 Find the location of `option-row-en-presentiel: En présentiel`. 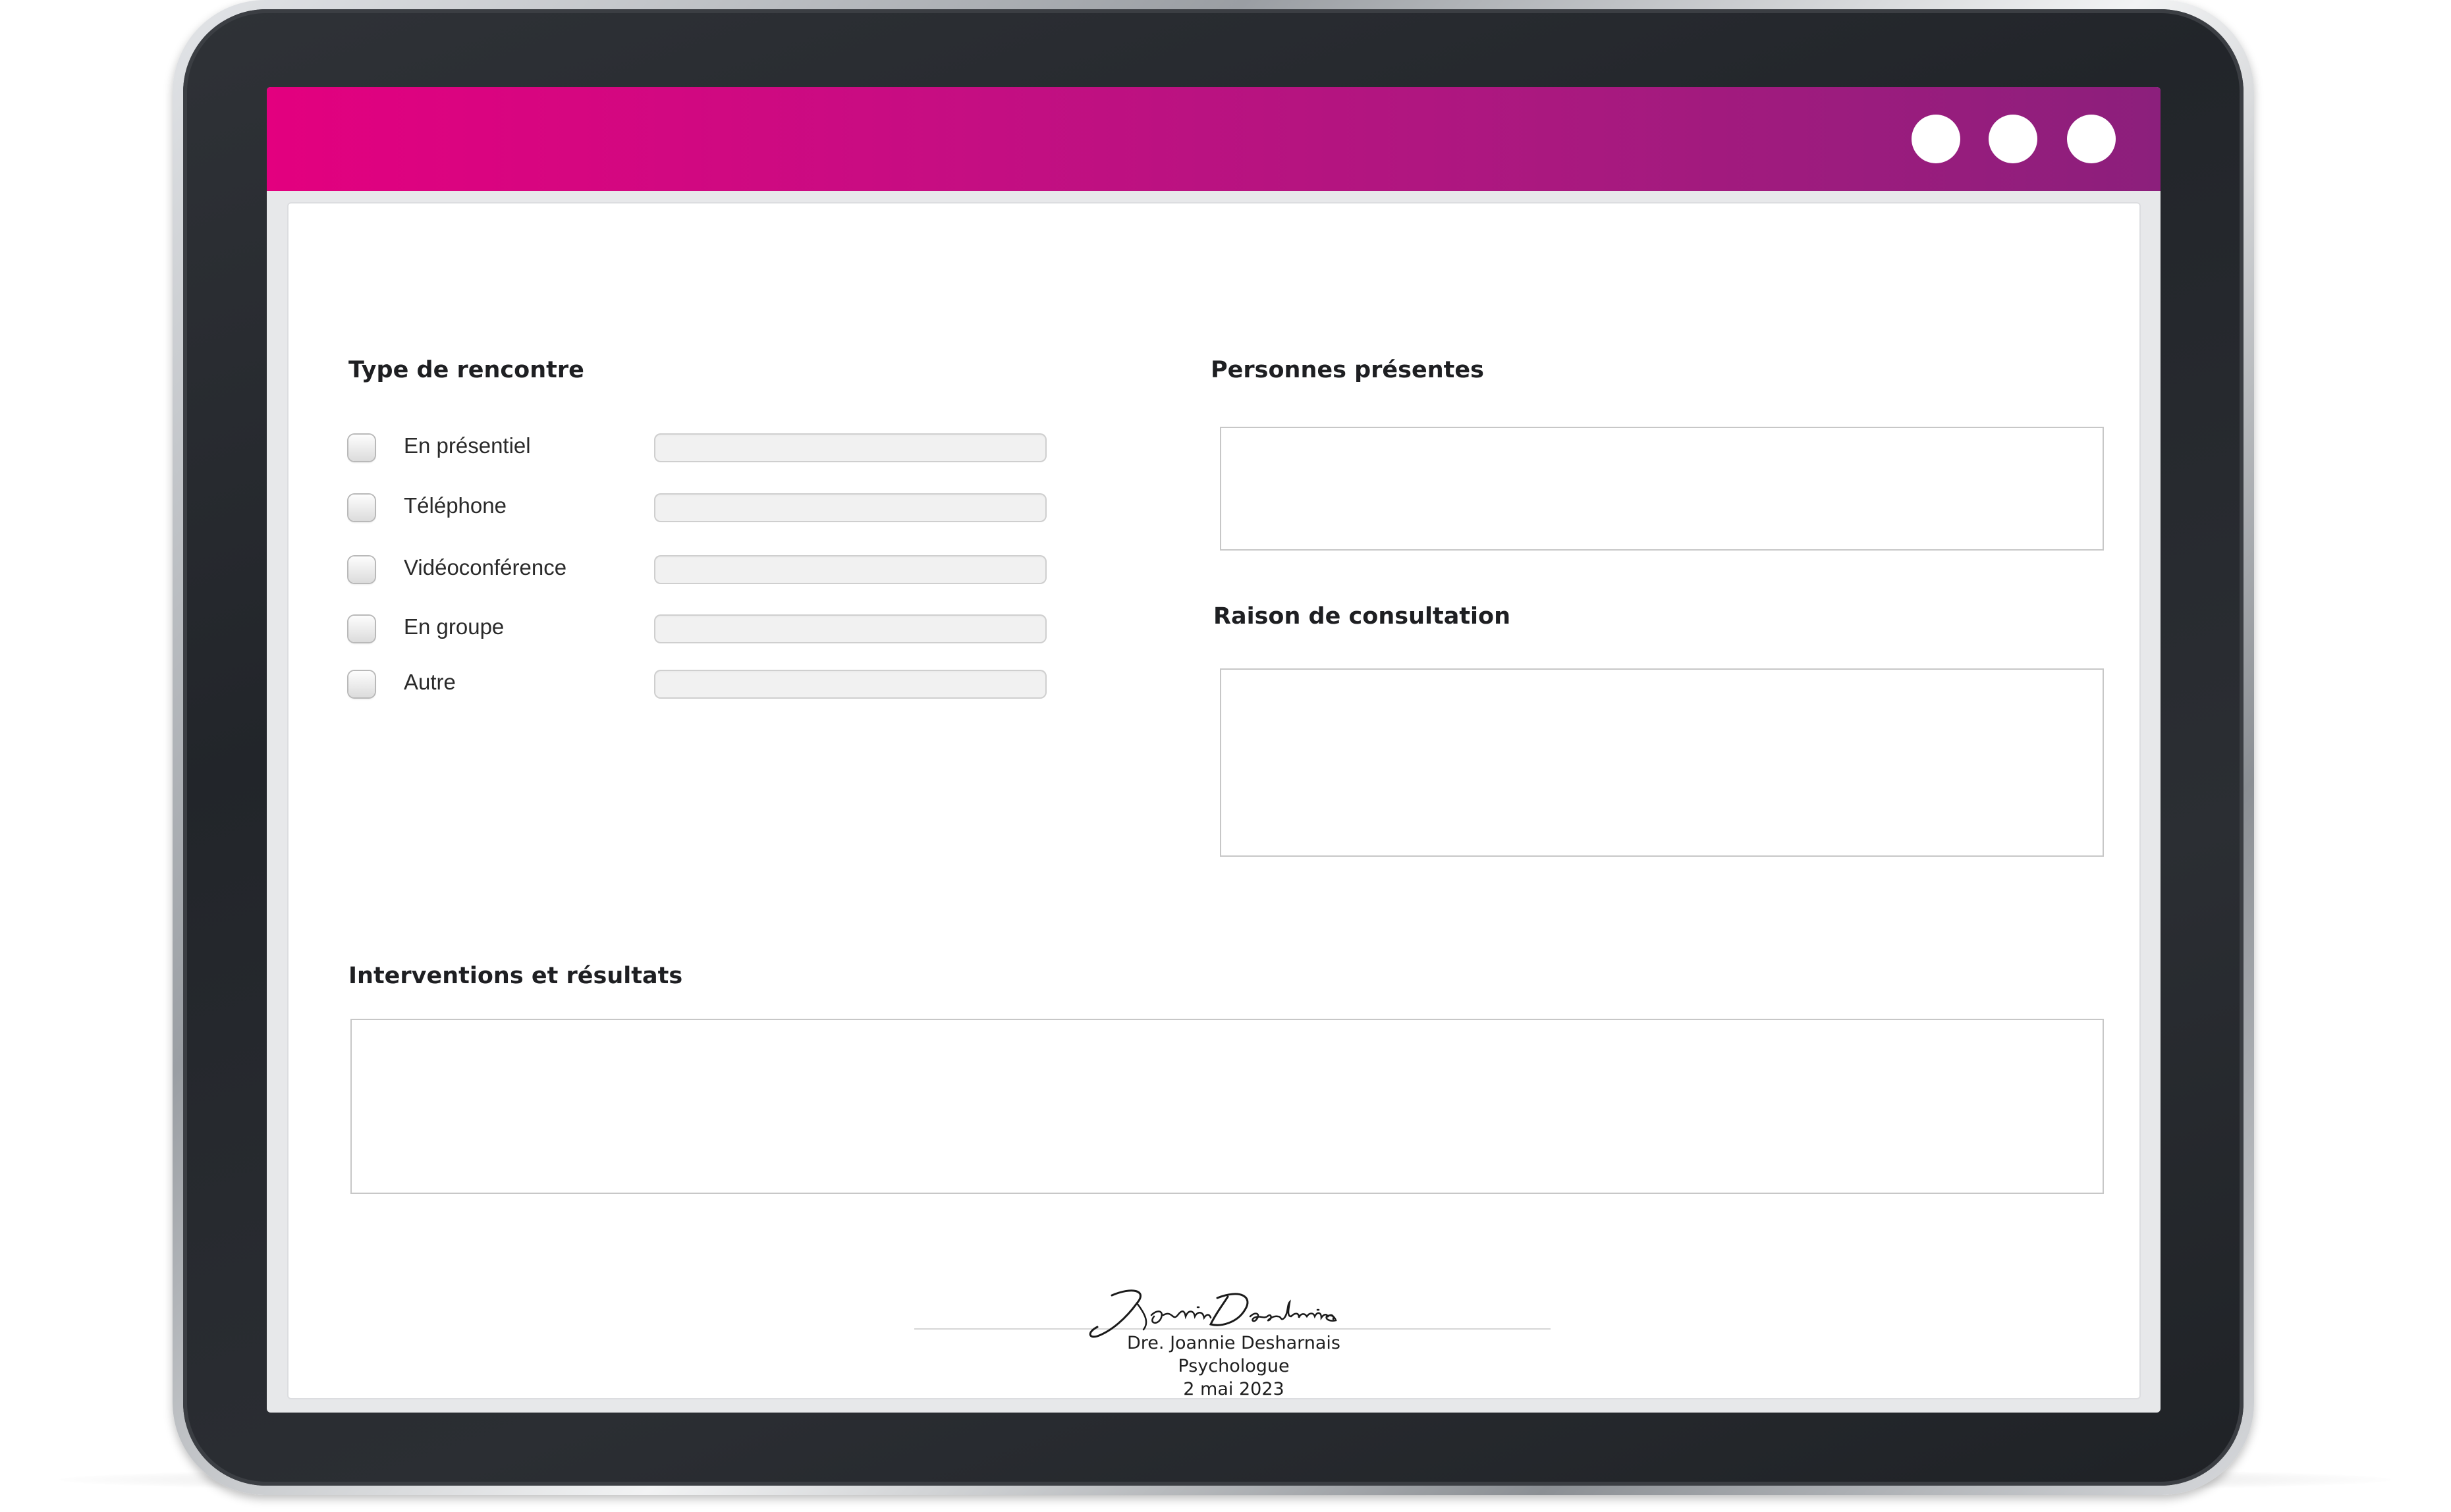

option-row-en-presentiel: En présentiel is located at coordinates (697, 448).